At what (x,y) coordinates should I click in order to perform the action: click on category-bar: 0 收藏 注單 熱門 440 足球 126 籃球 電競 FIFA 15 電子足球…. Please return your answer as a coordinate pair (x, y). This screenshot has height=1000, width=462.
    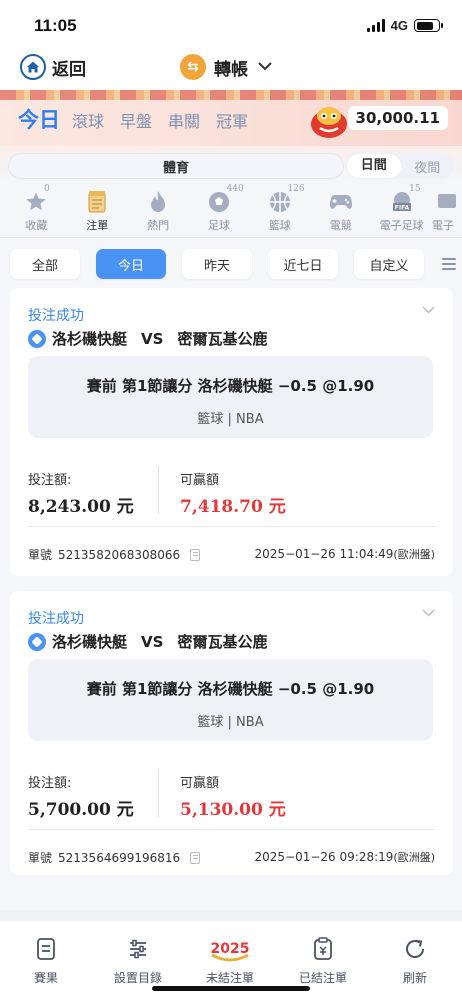
    Looking at the image, I should click on (231, 211).